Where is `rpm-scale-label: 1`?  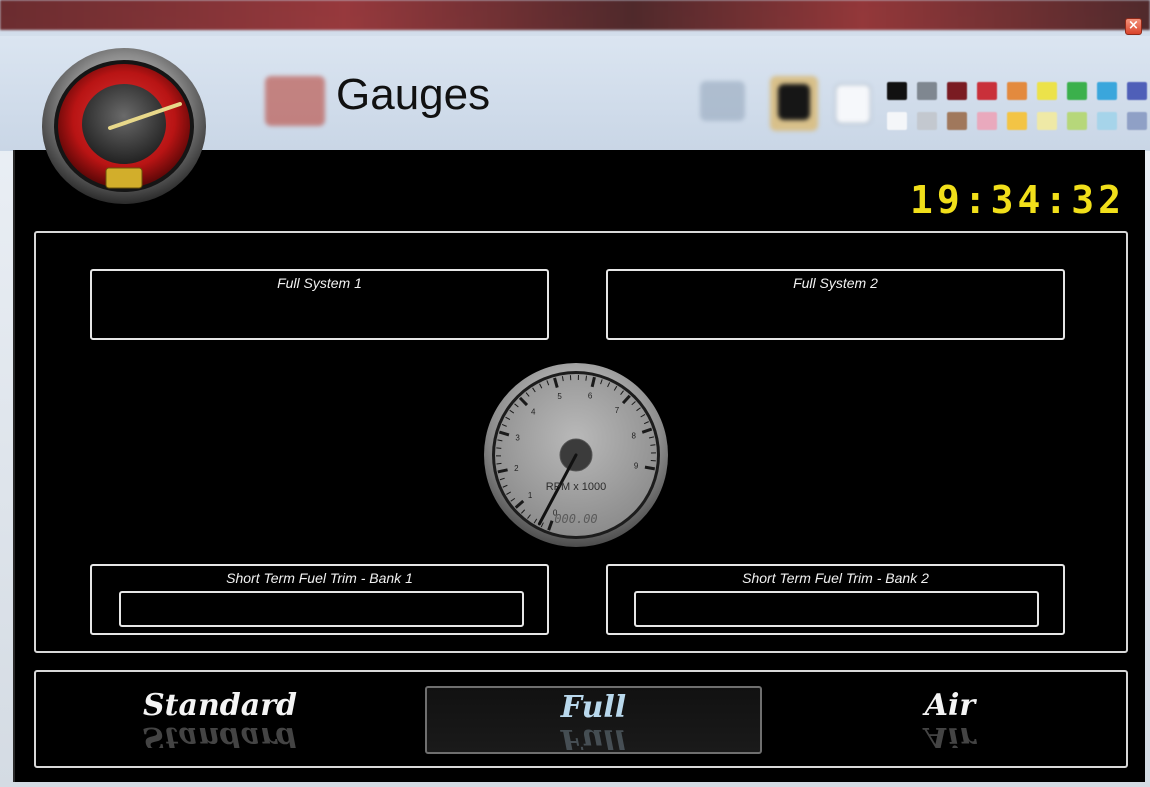
rpm-scale-label: 1 is located at coordinates (530, 495).